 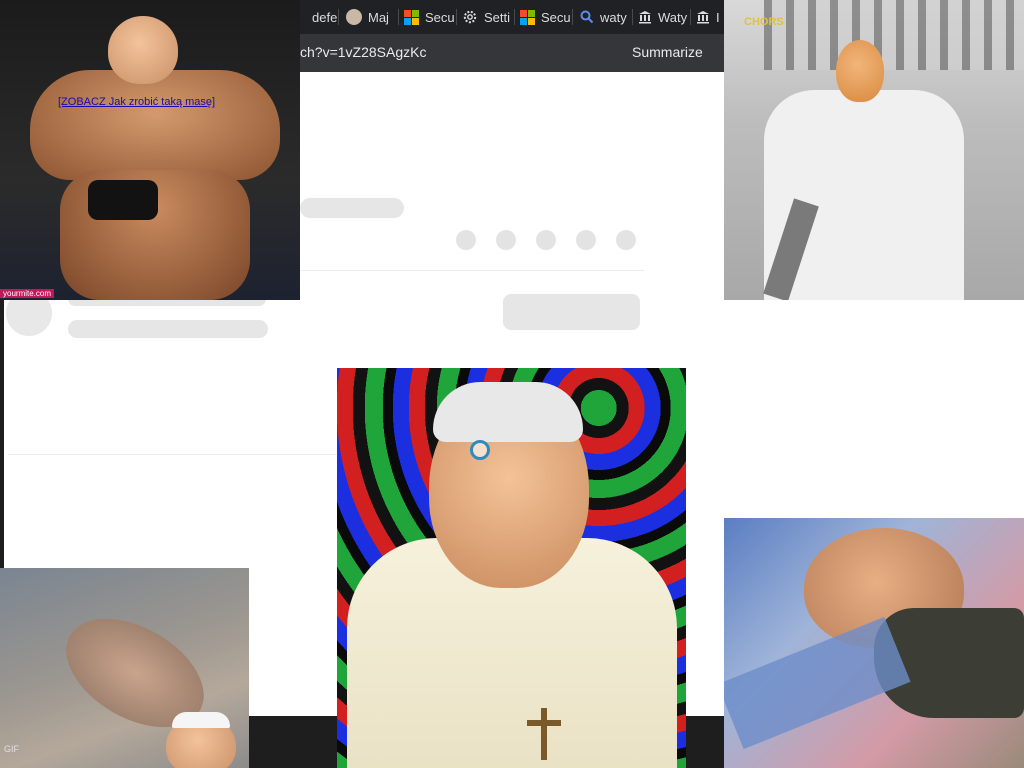 I want to click on dark-strip, so click(x=2, y=435).